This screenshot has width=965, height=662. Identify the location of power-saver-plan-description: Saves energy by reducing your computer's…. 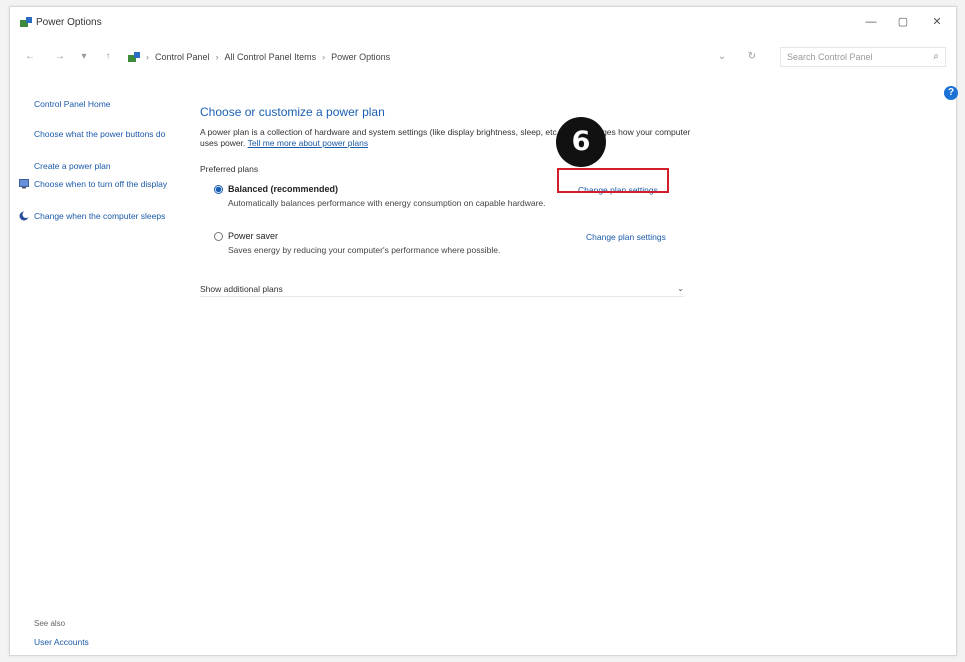
(364, 250).